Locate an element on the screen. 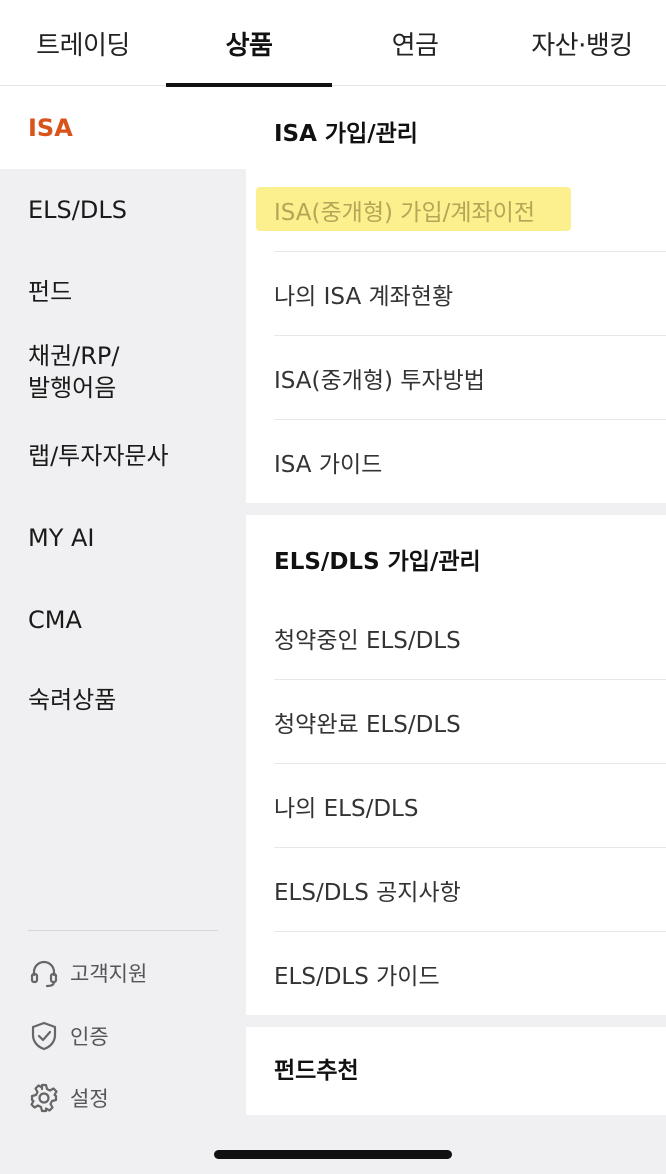  top-tab-bar: 트레이딩 상품 연금 자산·뱅킹 is located at coordinates (333, 43).